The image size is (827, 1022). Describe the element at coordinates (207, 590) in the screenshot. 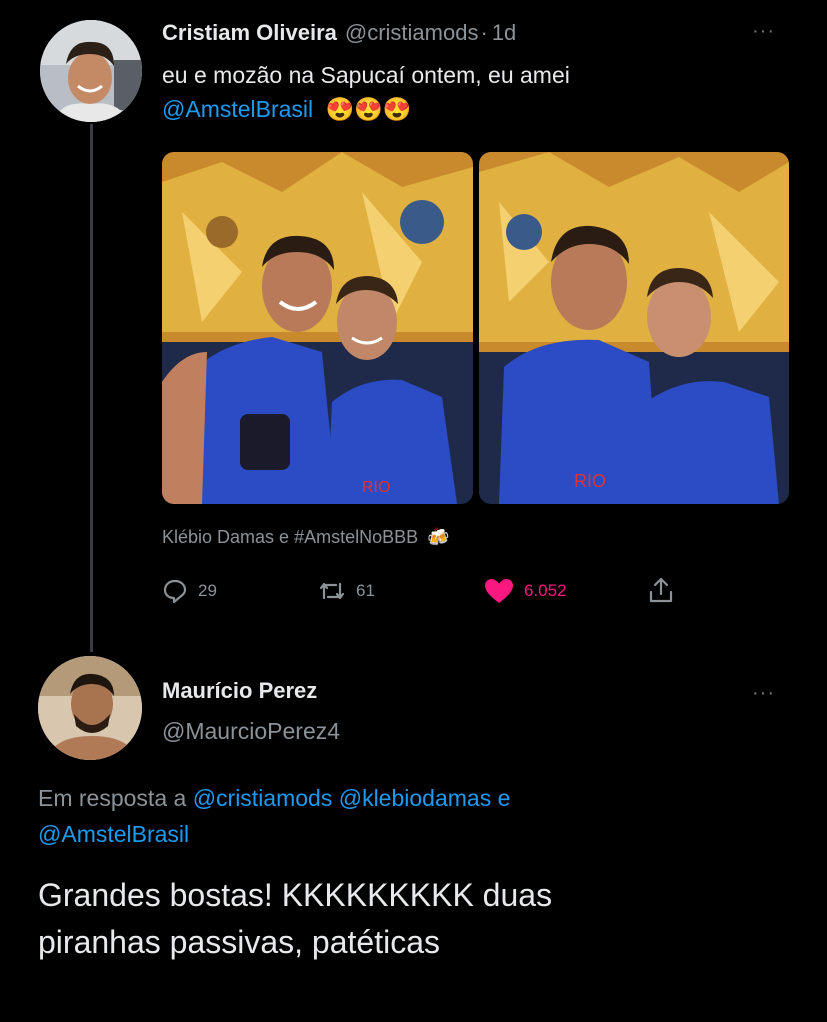

I see `reply-count: 29` at that location.